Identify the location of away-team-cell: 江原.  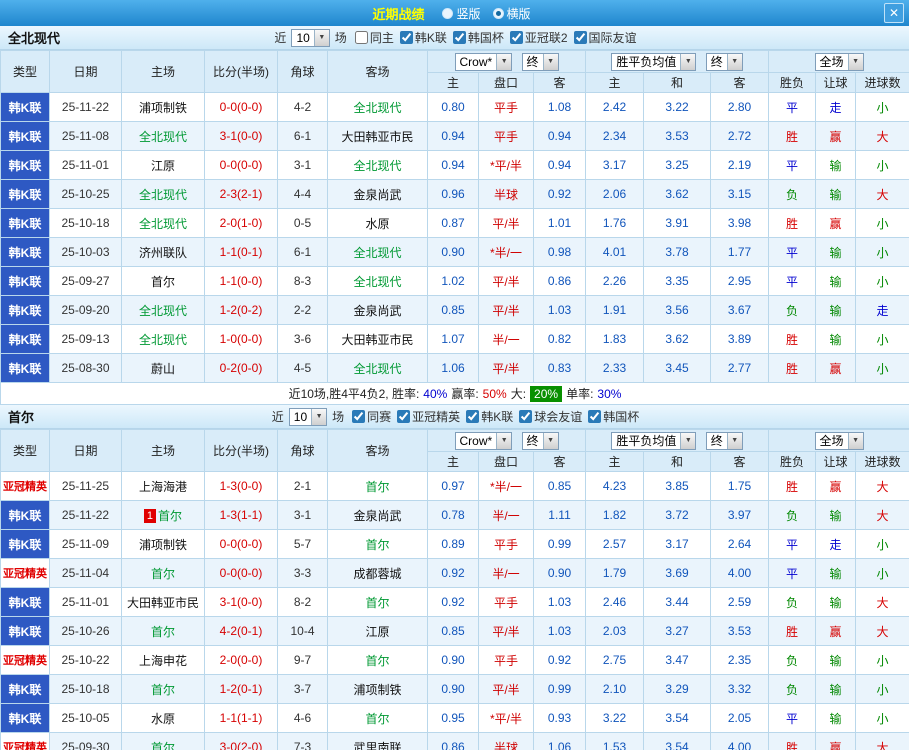
(377, 631).